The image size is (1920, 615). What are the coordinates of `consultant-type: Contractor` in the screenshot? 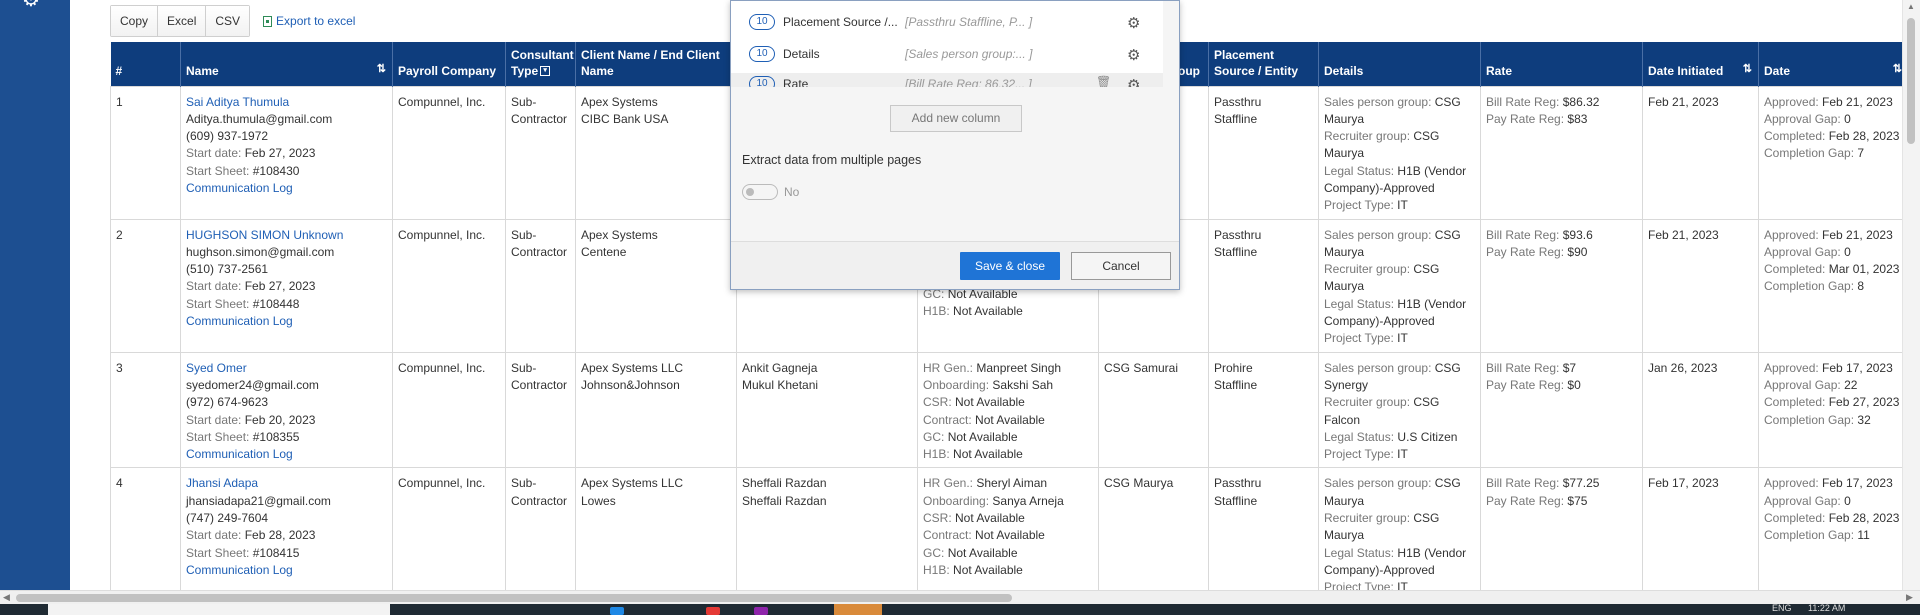 It's located at (539, 500).